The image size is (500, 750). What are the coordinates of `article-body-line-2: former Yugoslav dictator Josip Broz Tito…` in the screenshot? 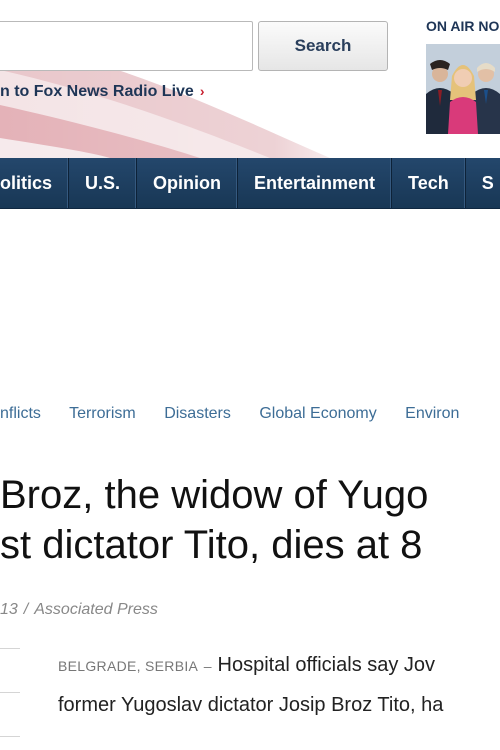 It's located at (251, 705).